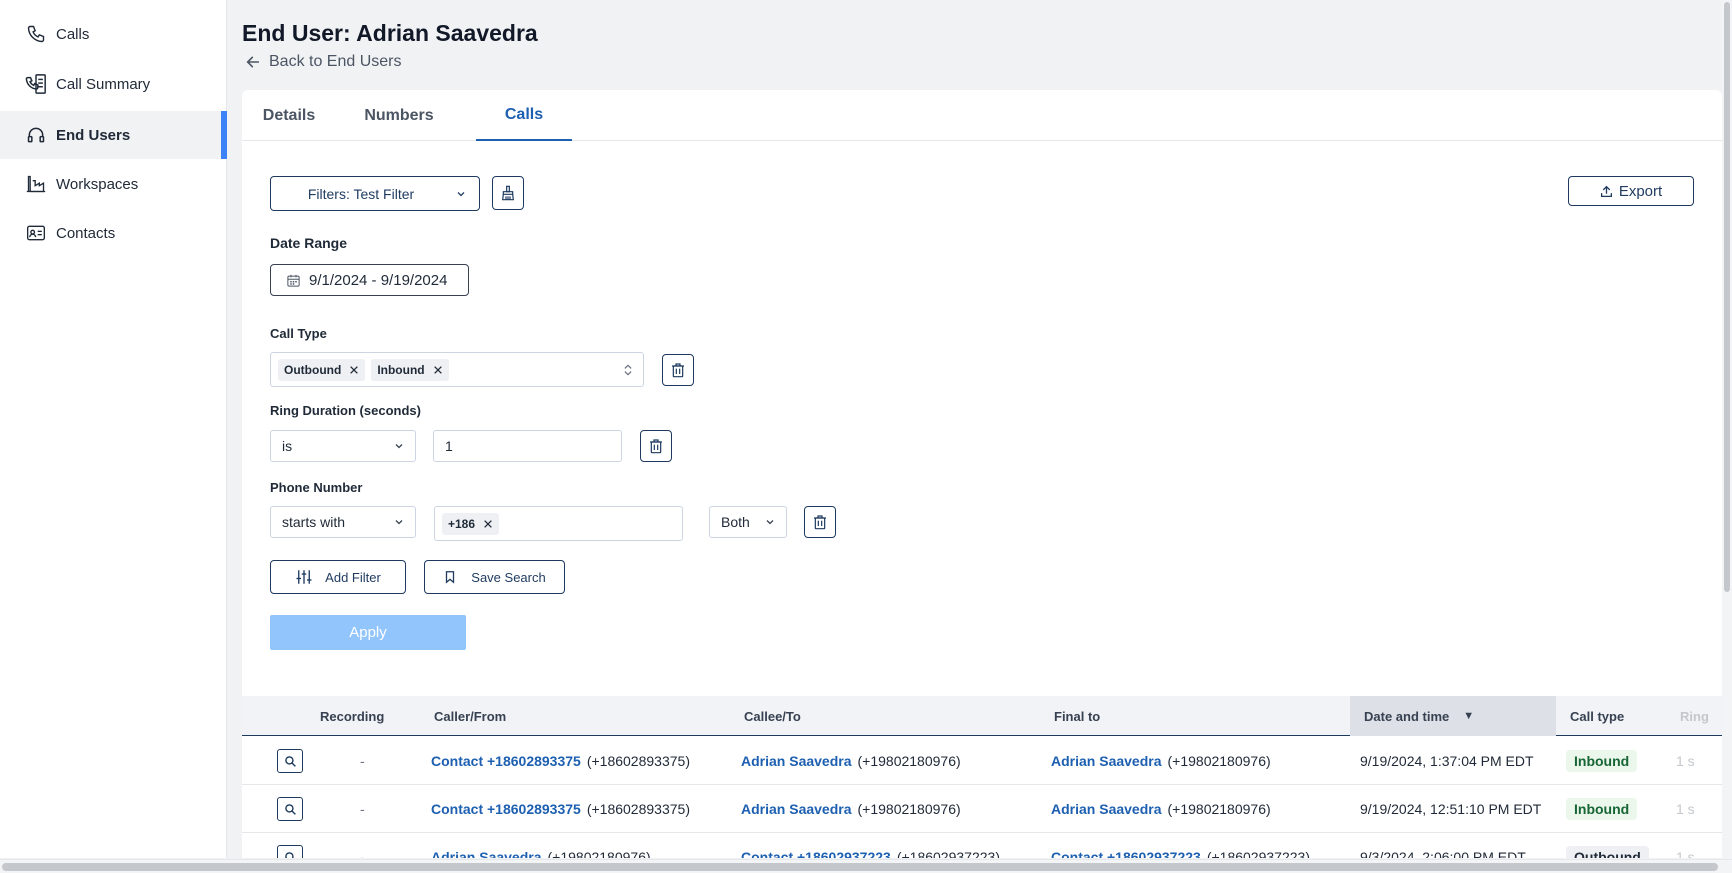 This screenshot has width=1732, height=873. I want to click on sidebar-item-end-users: End Users, so click(113, 135).